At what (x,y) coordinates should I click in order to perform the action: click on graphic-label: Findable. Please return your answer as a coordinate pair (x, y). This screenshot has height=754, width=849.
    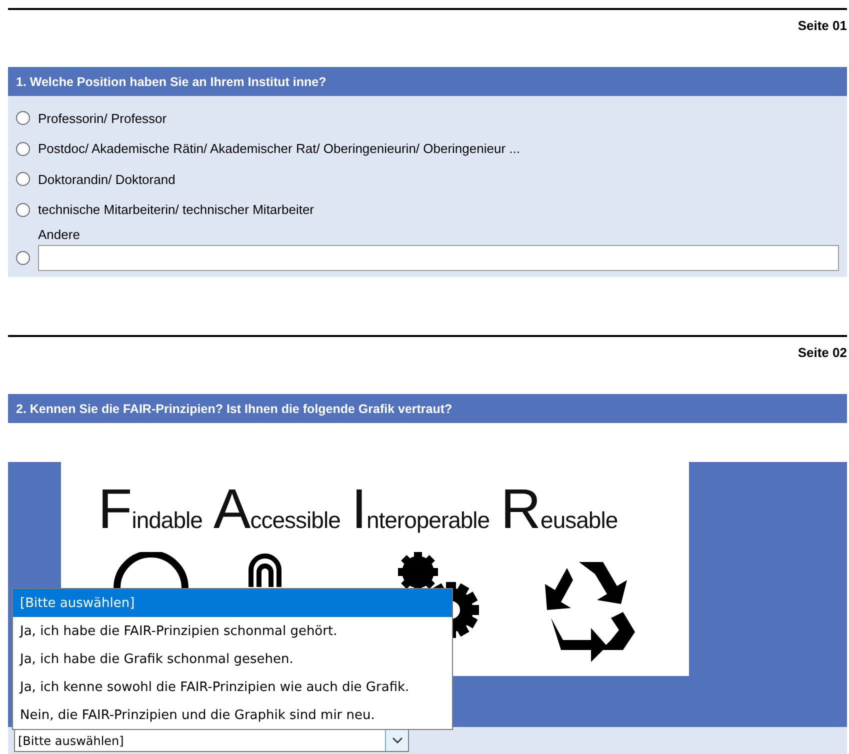
    Looking at the image, I should click on (150, 508).